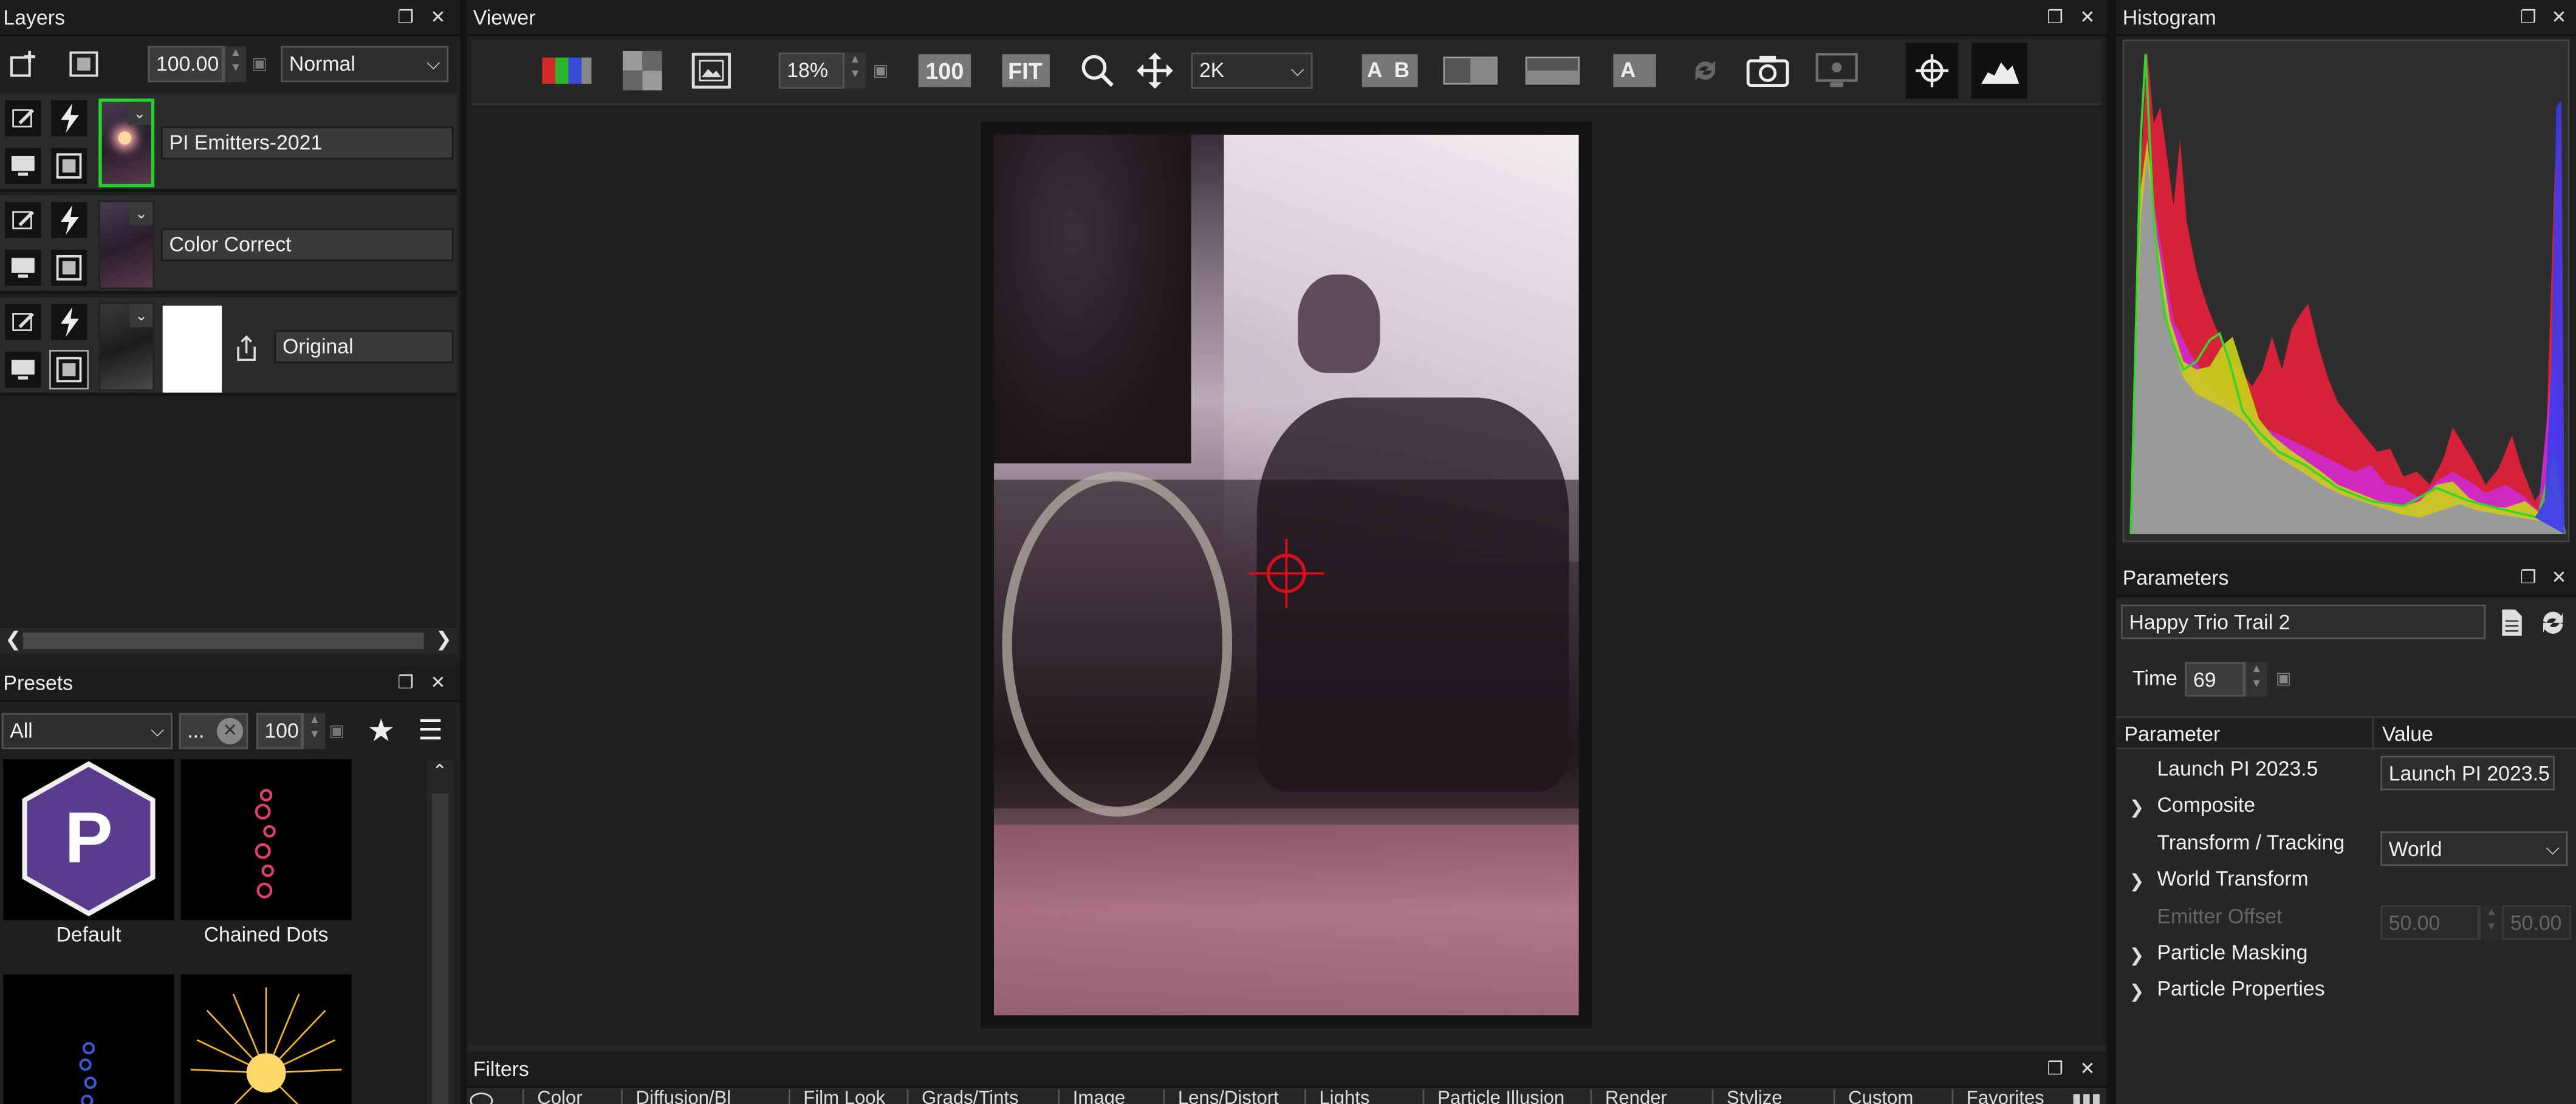  Describe the element at coordinates (213, 731) in the screenshot. I see `preset-search-input: ... ✕` at that location.